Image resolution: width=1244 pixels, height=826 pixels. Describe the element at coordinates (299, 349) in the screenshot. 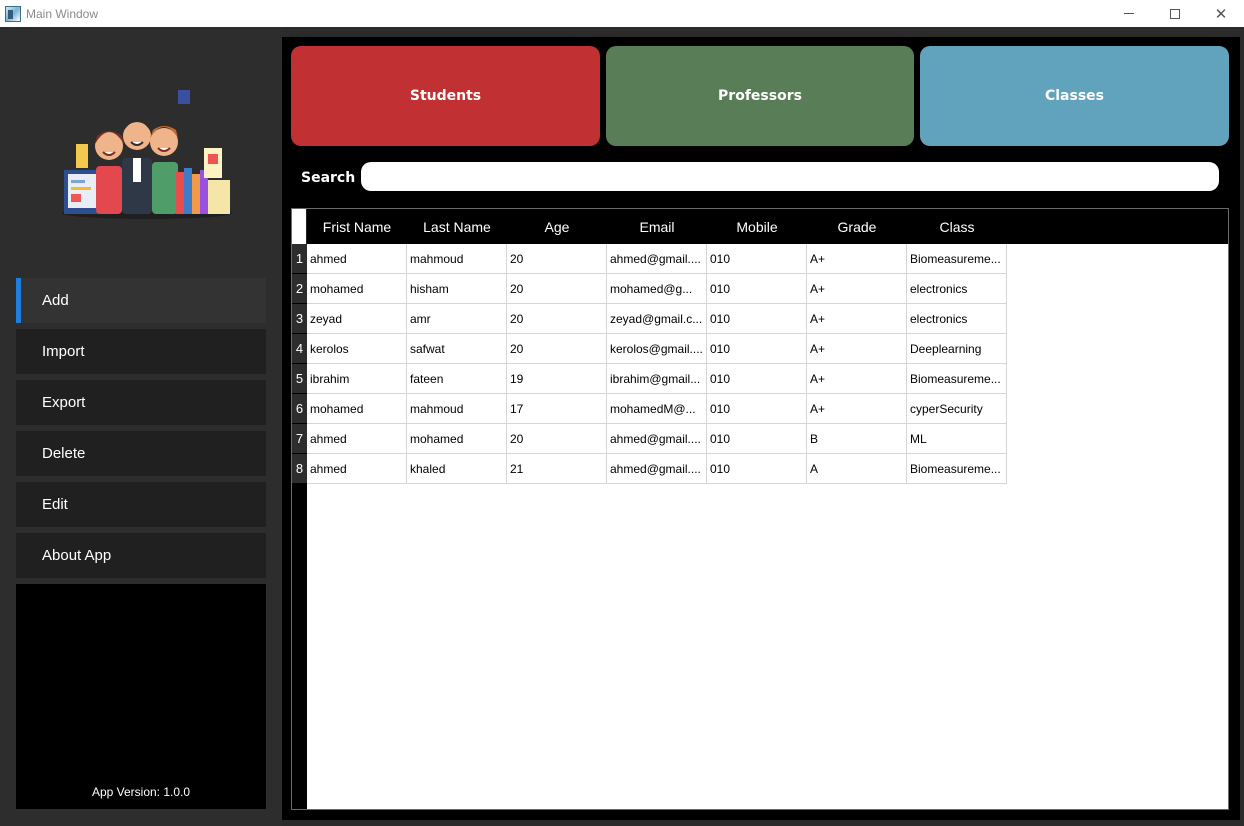

I see `row-number: 4` at that location.